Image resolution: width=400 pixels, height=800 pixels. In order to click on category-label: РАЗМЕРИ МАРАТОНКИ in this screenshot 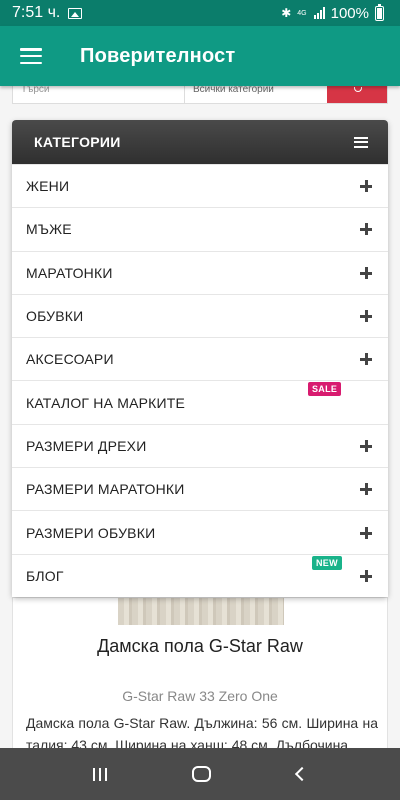, I will do `click(105, 489)`.